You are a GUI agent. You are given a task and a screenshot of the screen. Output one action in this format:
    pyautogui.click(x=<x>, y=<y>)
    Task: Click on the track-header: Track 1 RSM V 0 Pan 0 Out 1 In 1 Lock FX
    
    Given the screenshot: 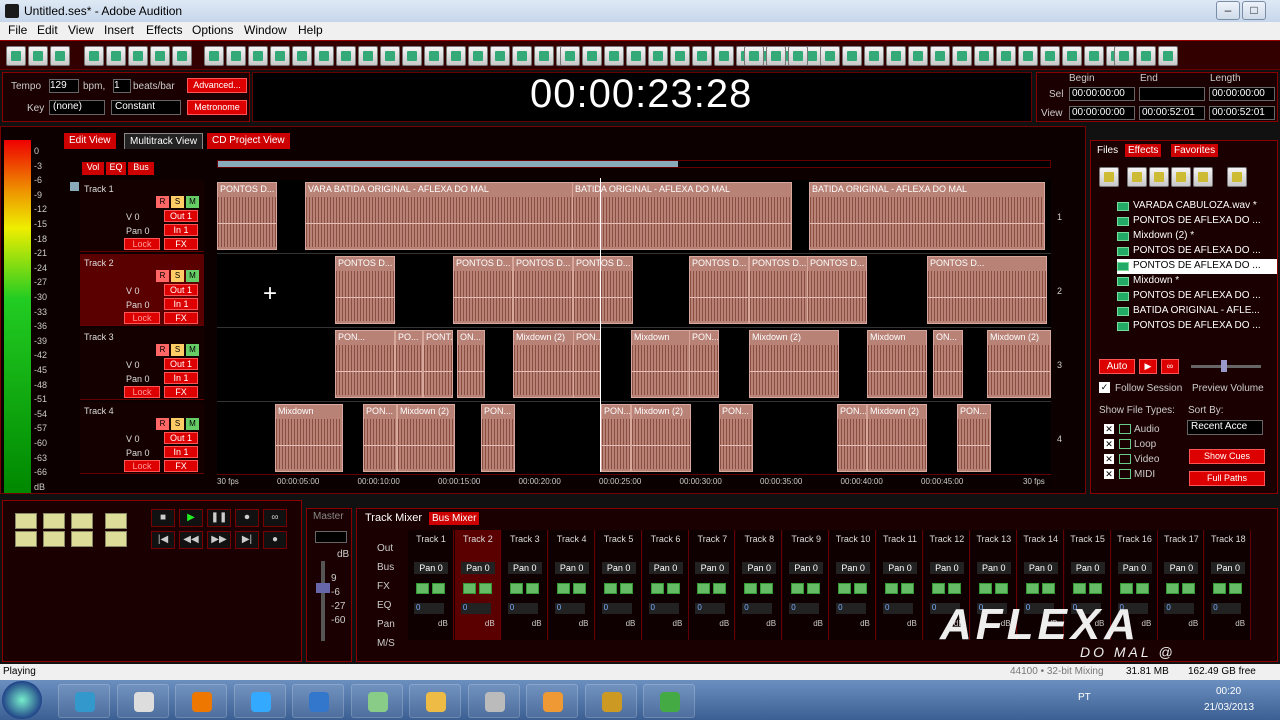 What is the action you would take?
    pyautogui.click(x=142, y=216)
    